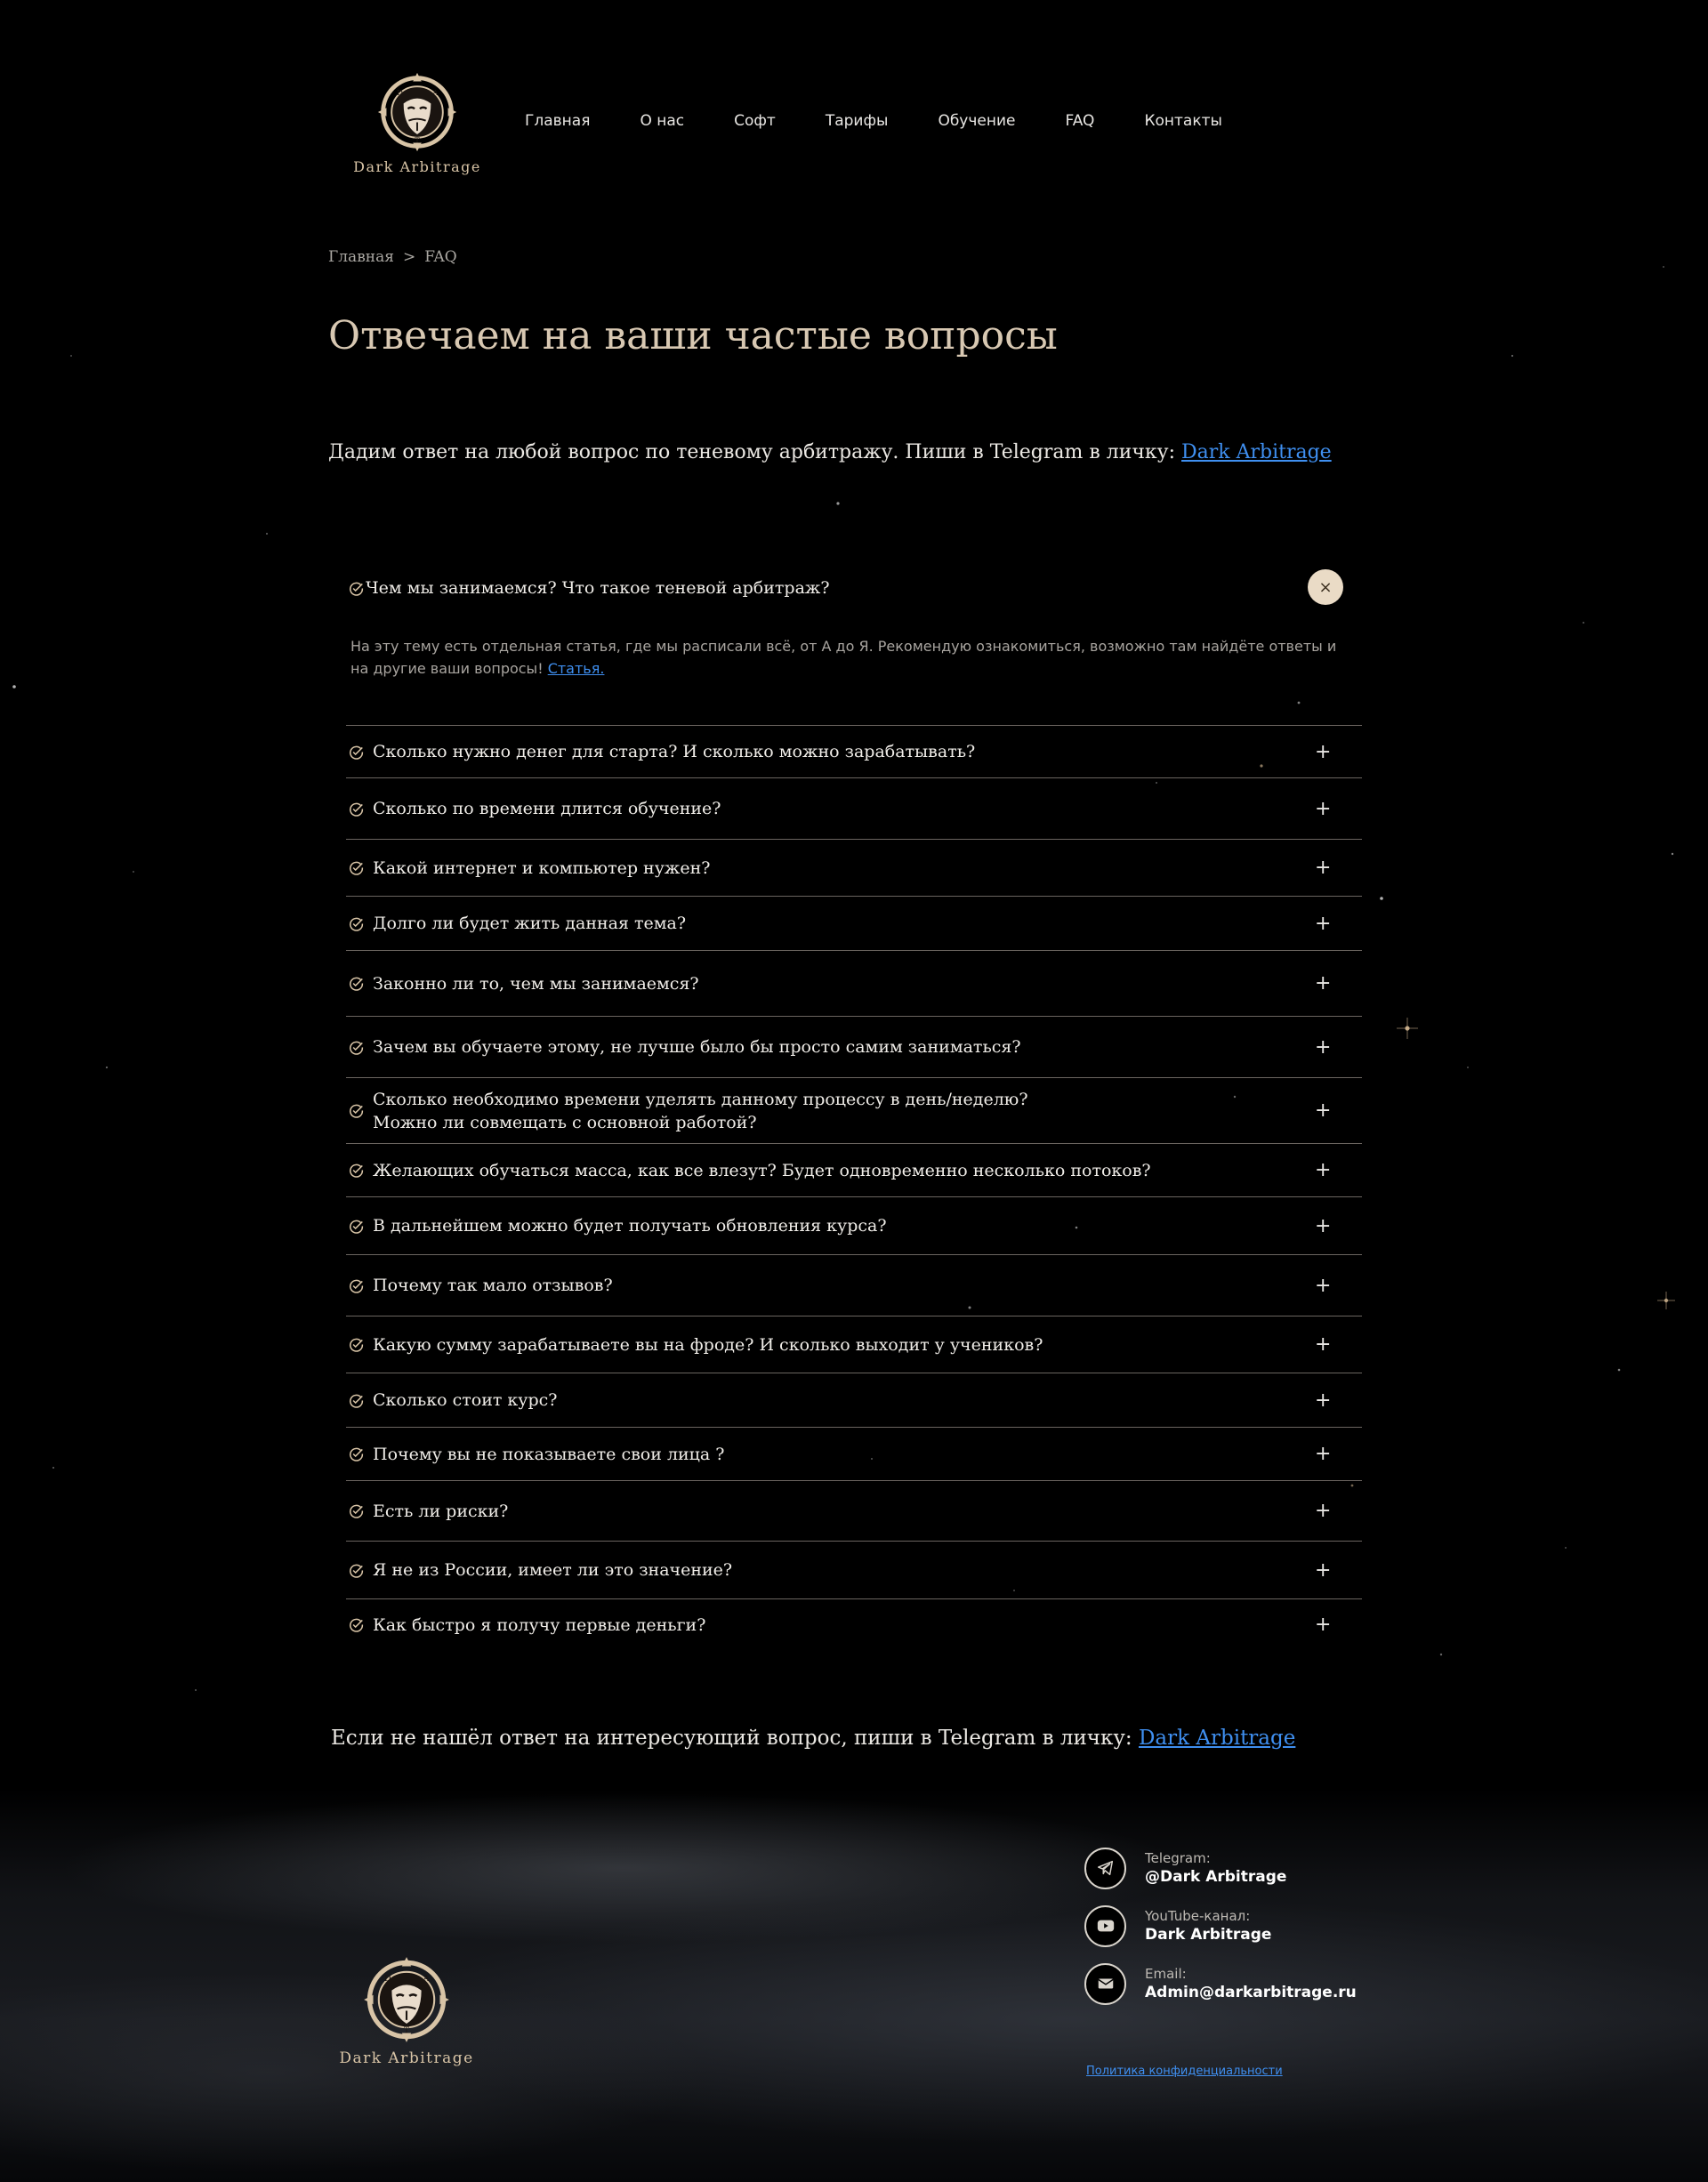 The width and height of the screenshot is (1708, 2182). What do you see at coordinates (417, 166) in the screenshot?
I see `logo-text: Dark Arbitrage` at bounding box center [417, 166].